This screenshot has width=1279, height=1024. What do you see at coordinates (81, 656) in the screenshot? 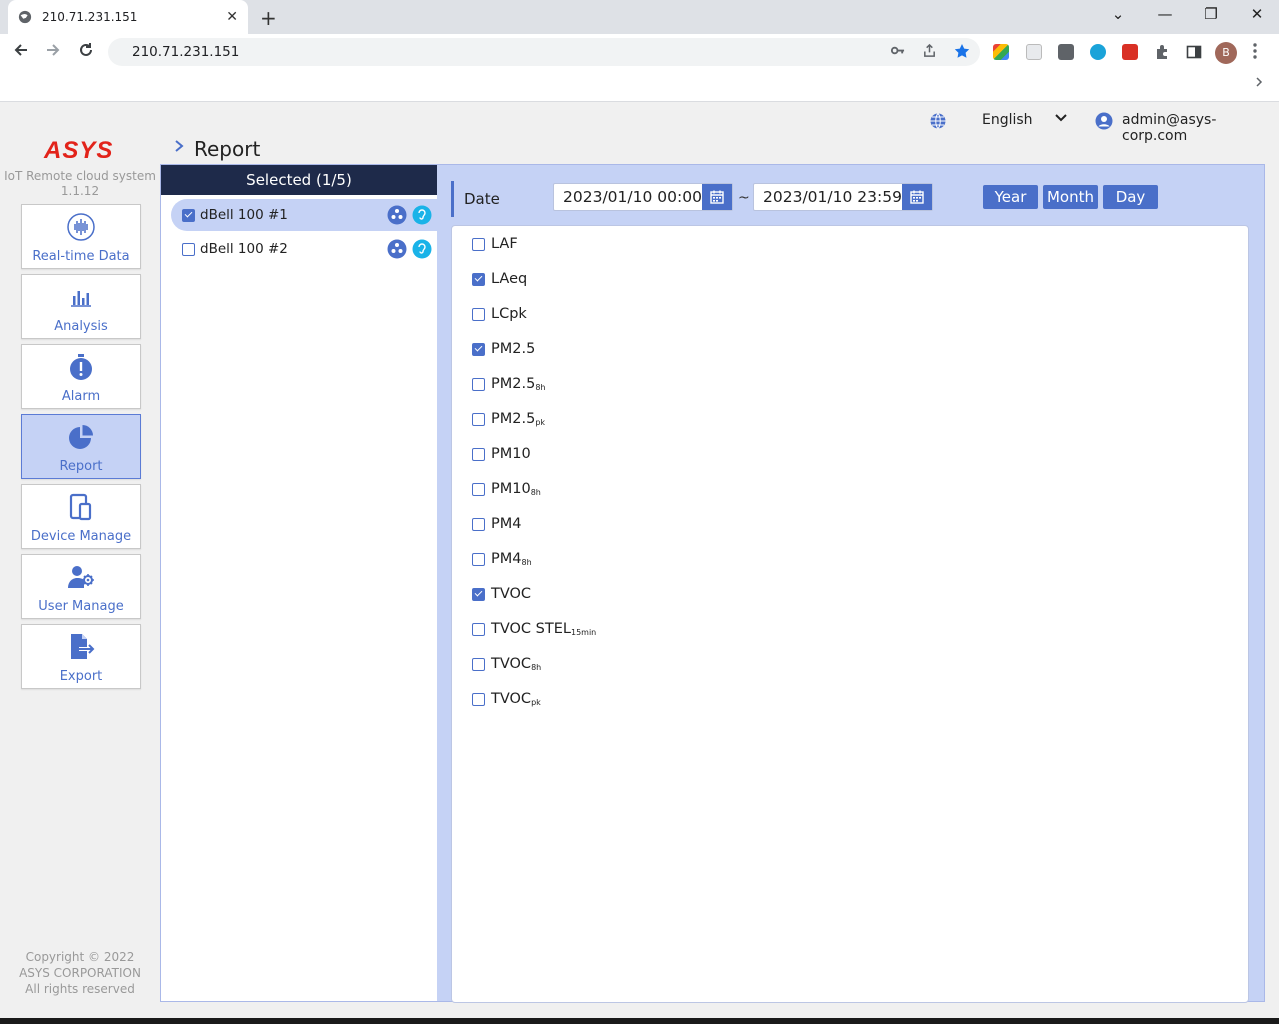
I see `sidebar-item-export: Export` at bounding box center [81, 656].